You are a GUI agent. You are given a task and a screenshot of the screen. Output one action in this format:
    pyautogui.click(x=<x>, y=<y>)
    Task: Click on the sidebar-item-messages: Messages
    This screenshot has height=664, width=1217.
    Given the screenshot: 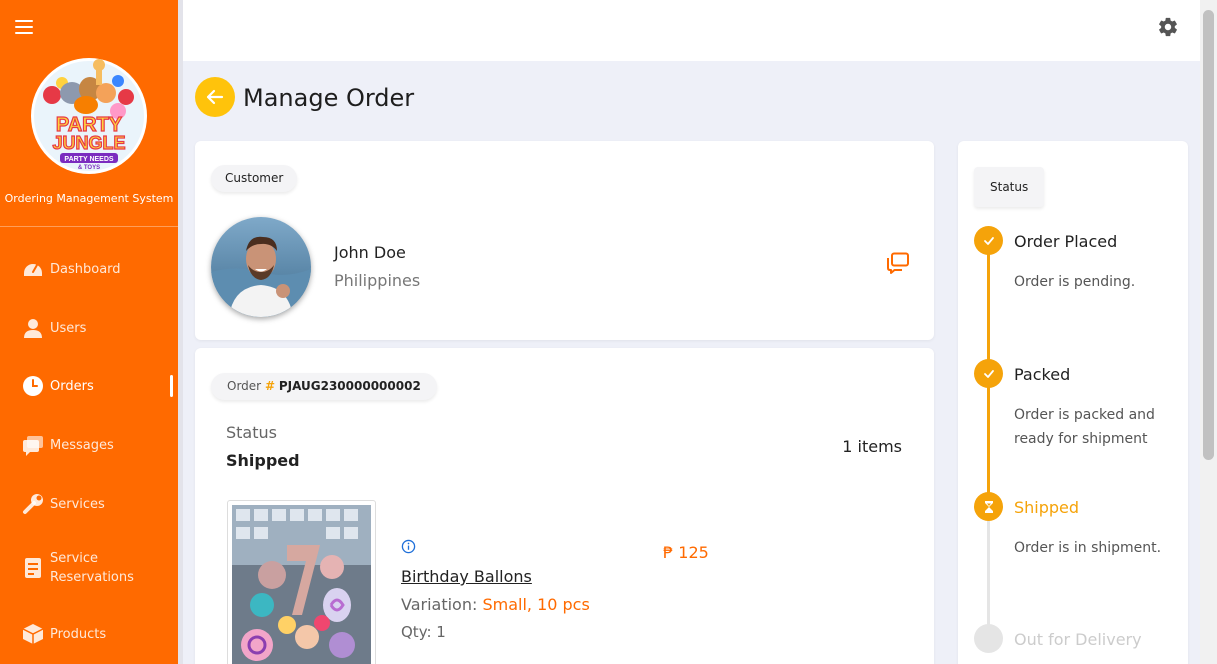 What is the action you would take?
    pyautogui.click(x=89, y=445)
    